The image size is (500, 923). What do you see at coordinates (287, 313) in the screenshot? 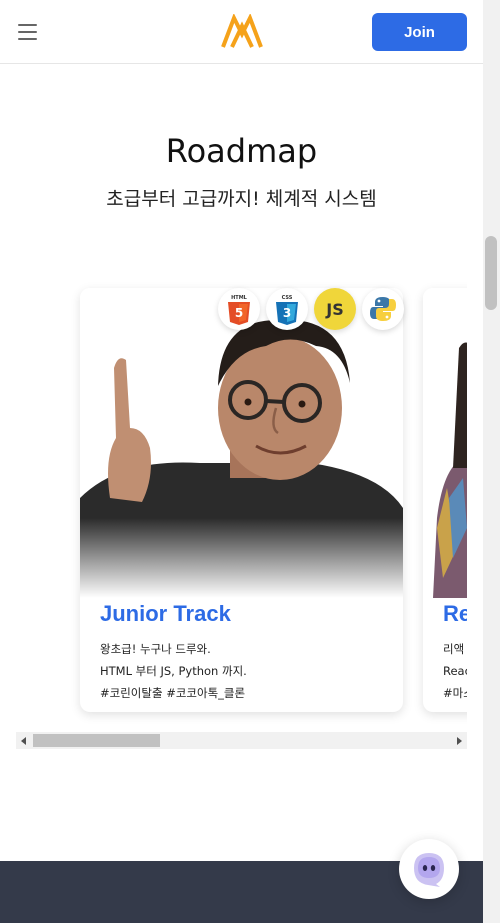
I see `svg-text: 3` at bounding box center [287, 313].